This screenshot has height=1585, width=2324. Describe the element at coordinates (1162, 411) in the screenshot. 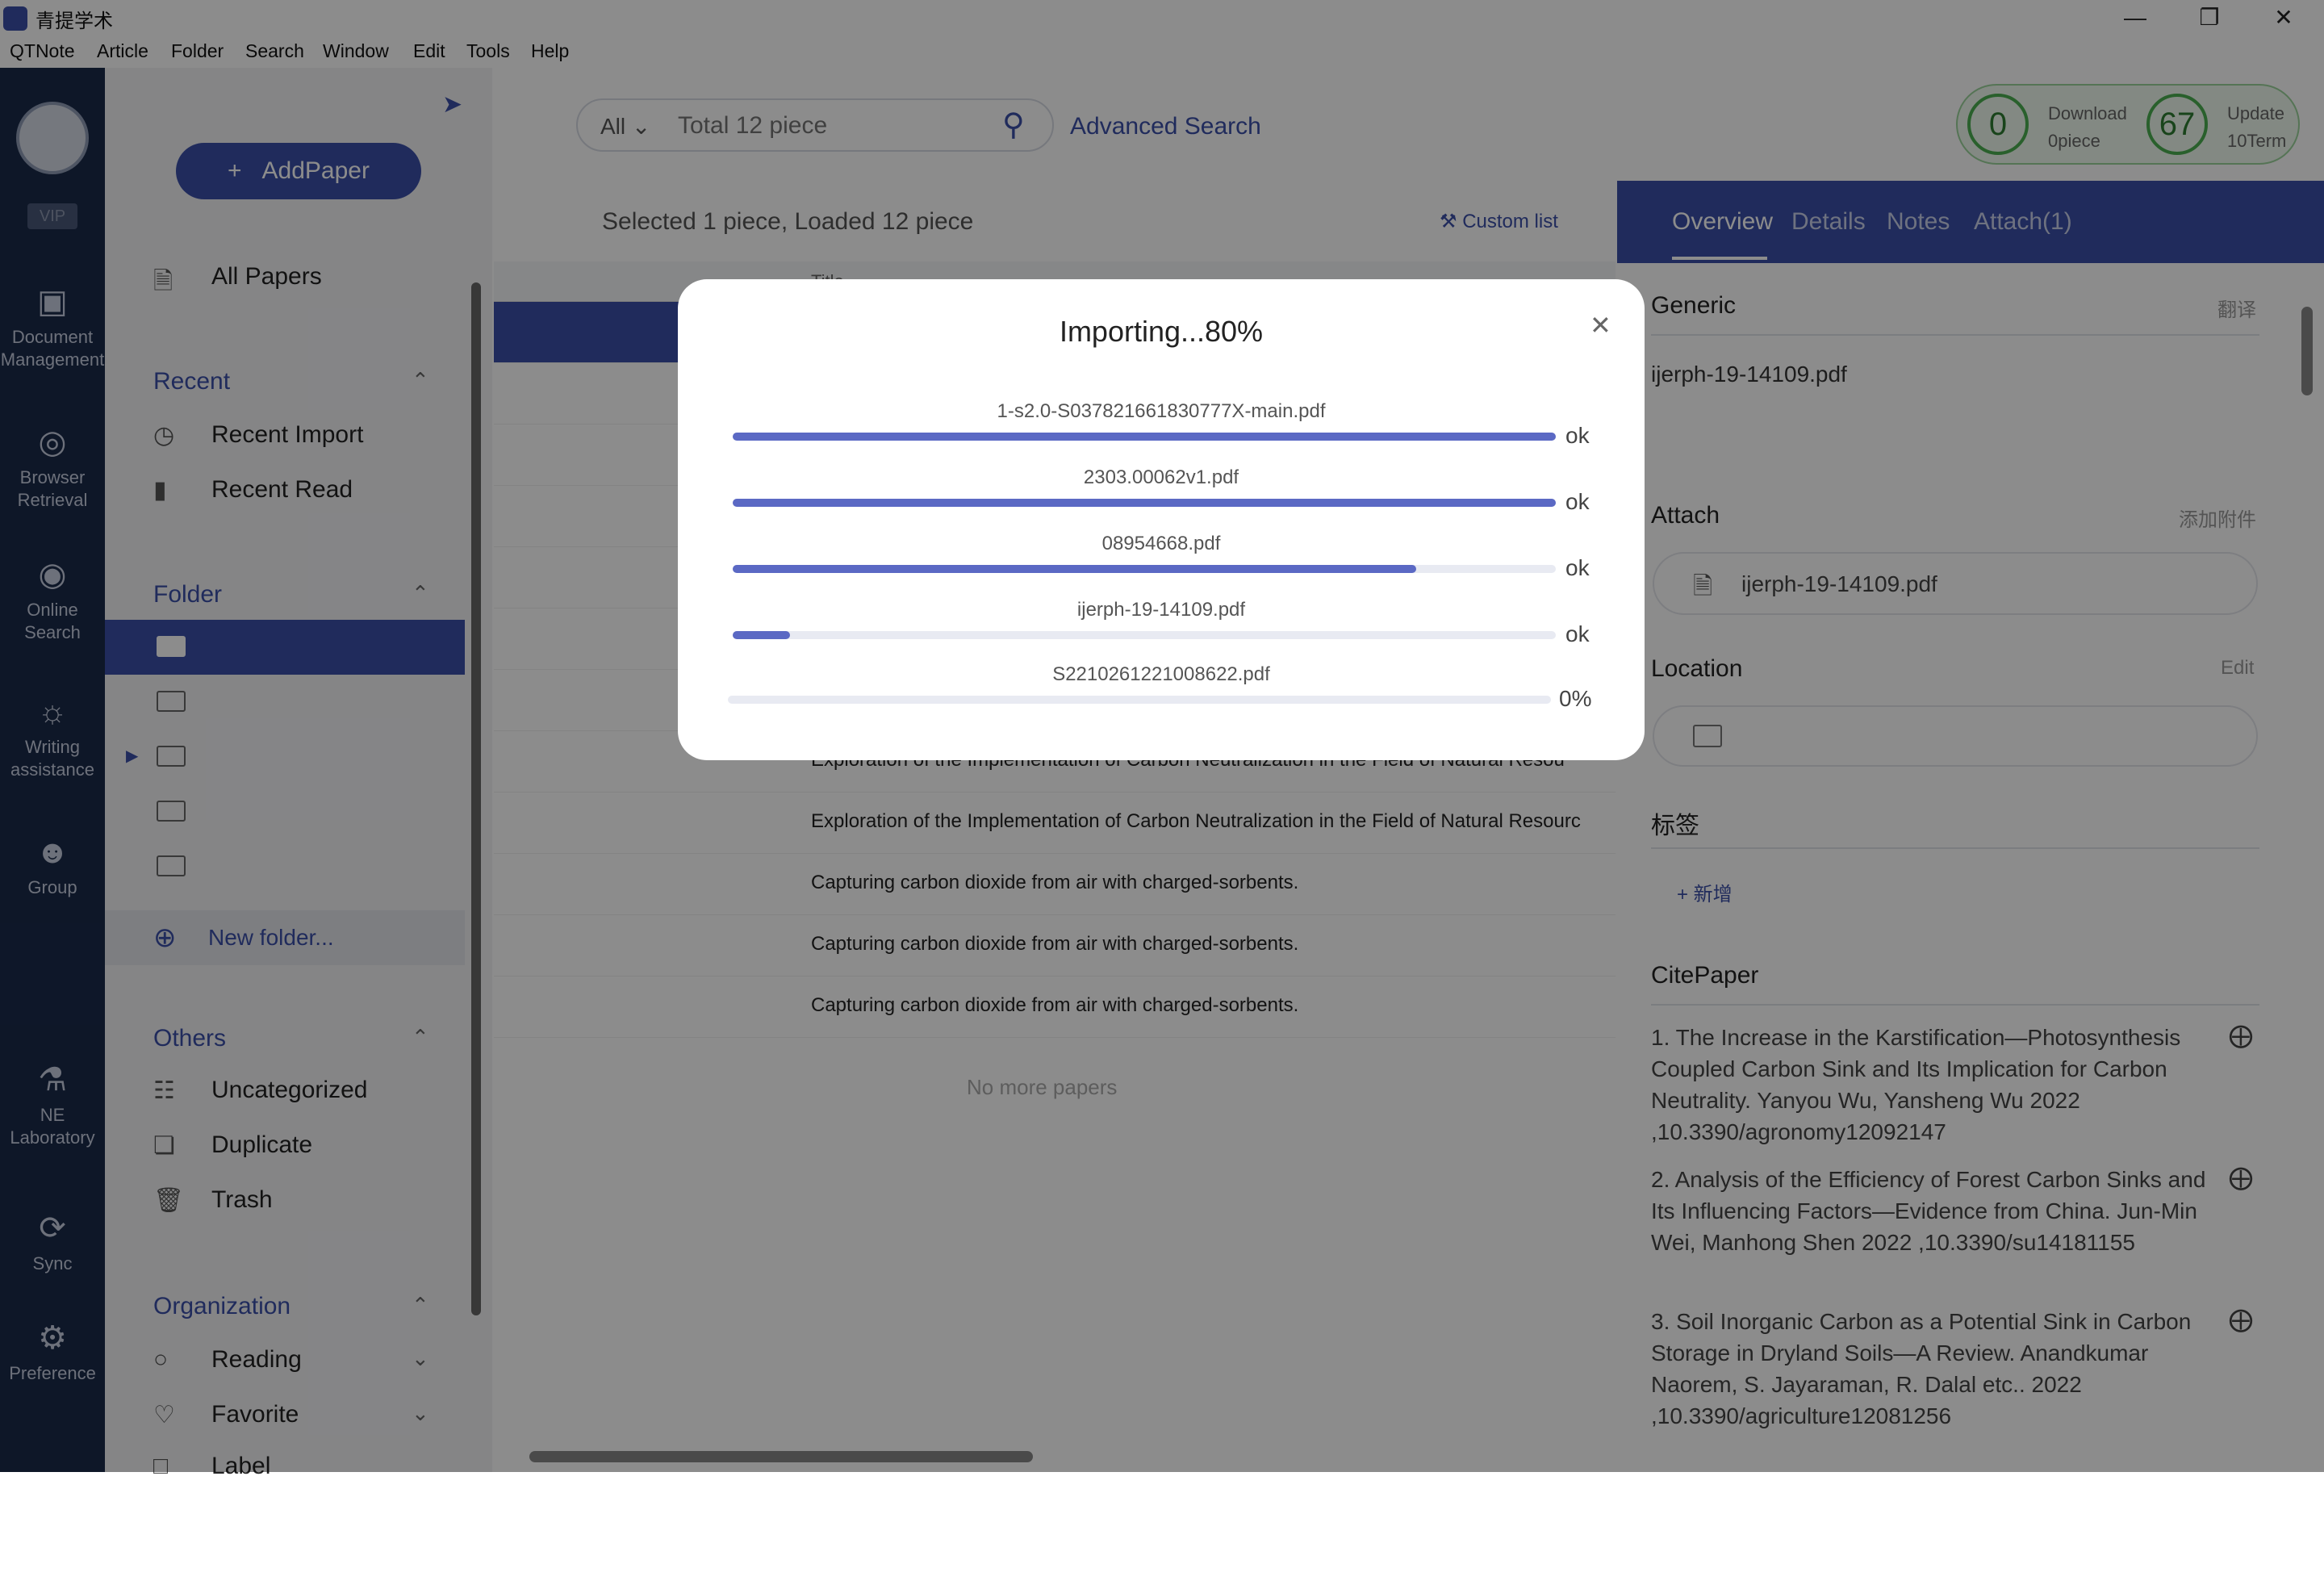

I see `import-filename: 1-s2.0-S037821661830777X-main.pdf` at that location.